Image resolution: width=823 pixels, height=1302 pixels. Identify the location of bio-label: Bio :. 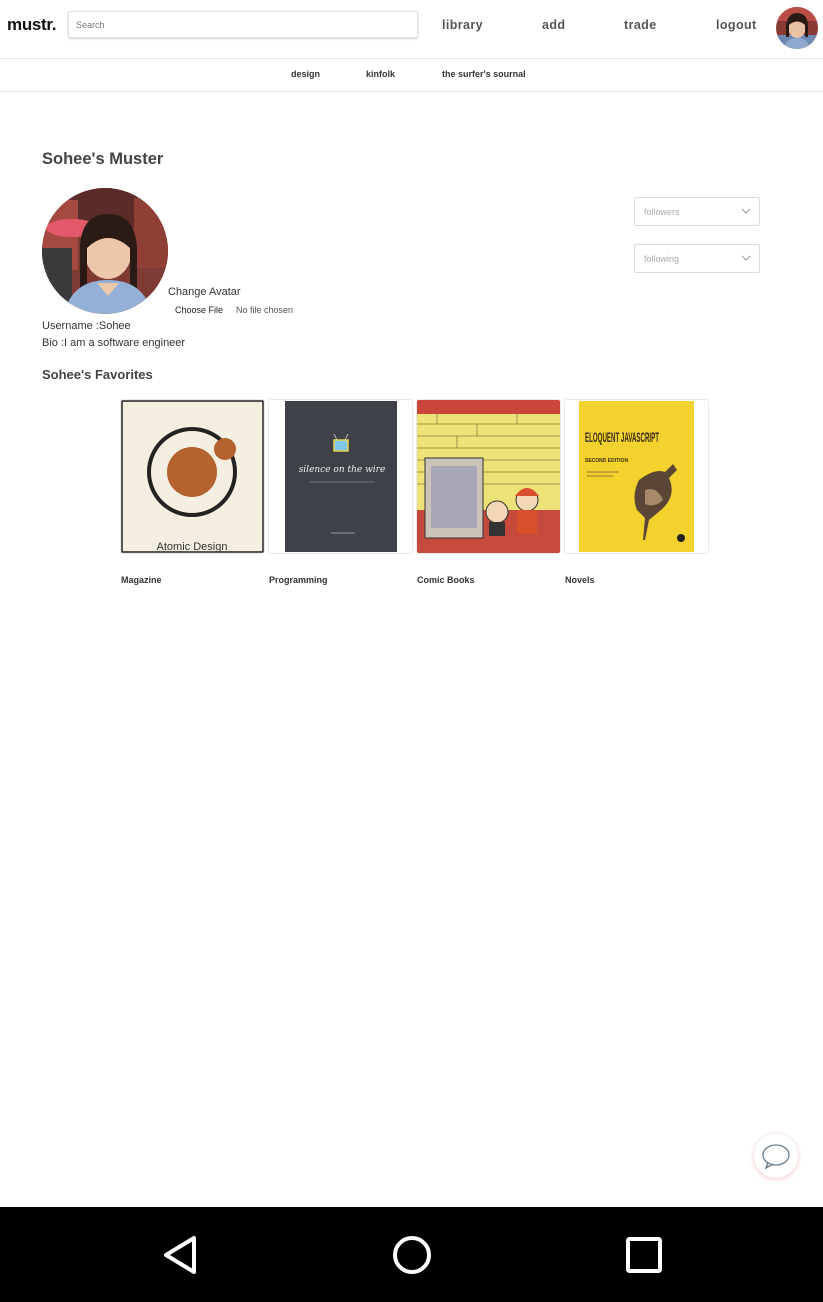
(53, 343).